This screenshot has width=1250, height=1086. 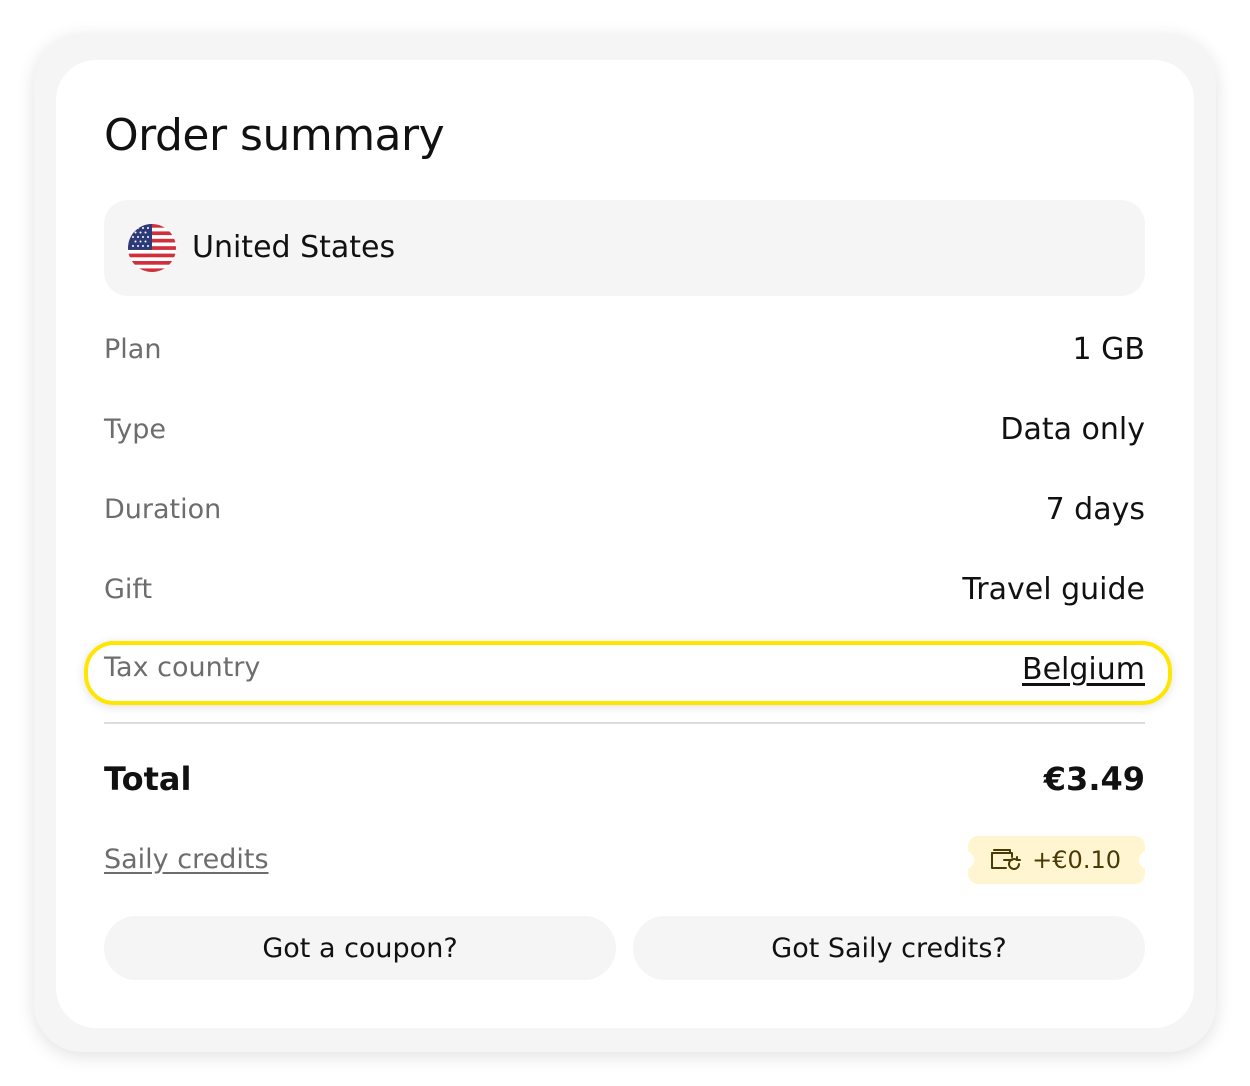 I want to click on badge-notch-right, so click(x=1144, y=860).